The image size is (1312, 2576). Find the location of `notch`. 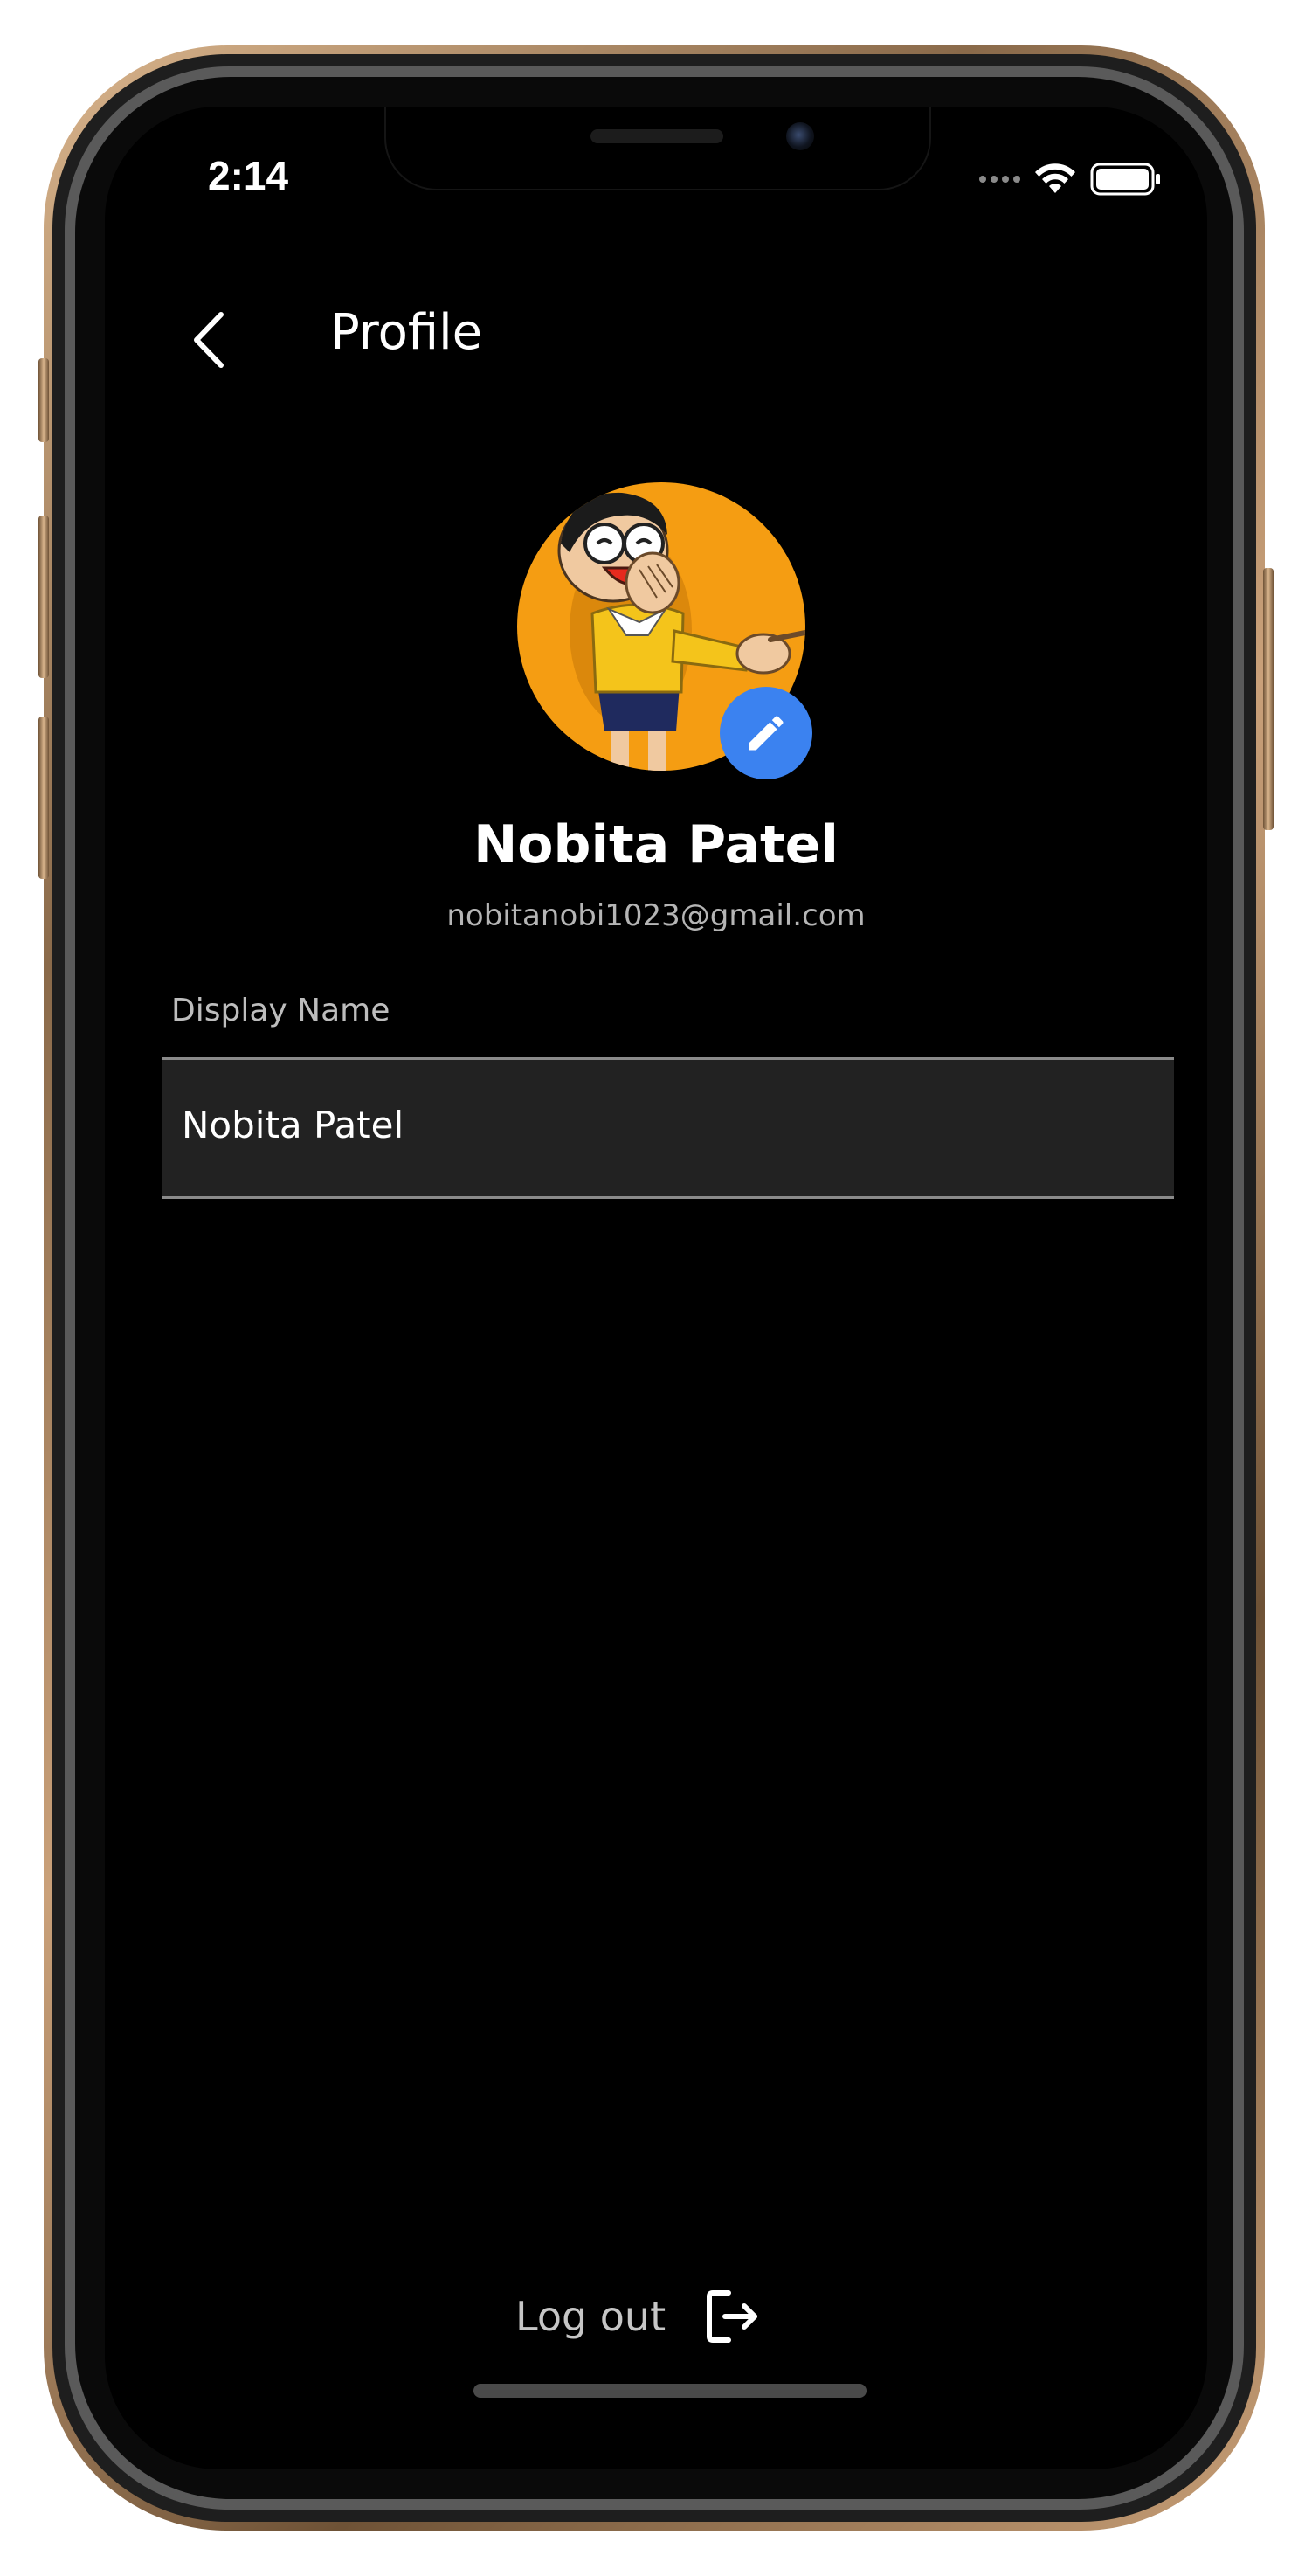

notch is located at coordinates (657, 148).